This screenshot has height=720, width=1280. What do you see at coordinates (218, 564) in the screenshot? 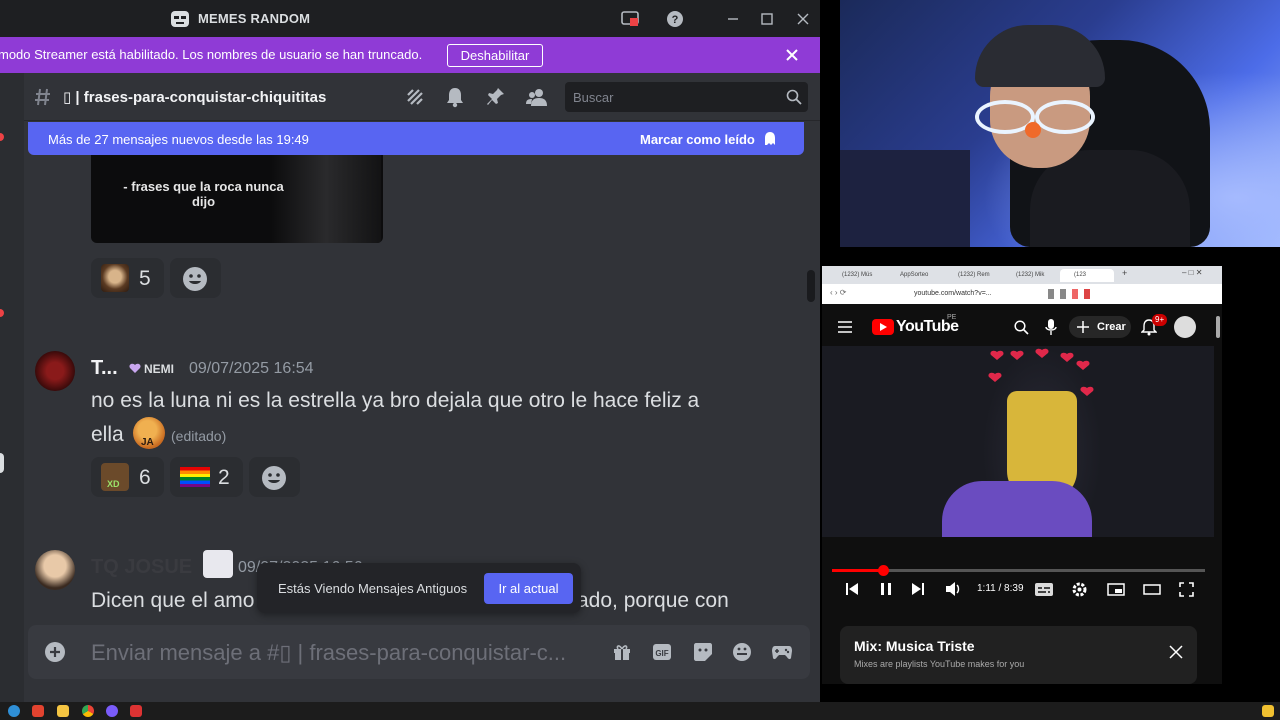
I see `author-badge-icon` at bounding box center [218, 564].